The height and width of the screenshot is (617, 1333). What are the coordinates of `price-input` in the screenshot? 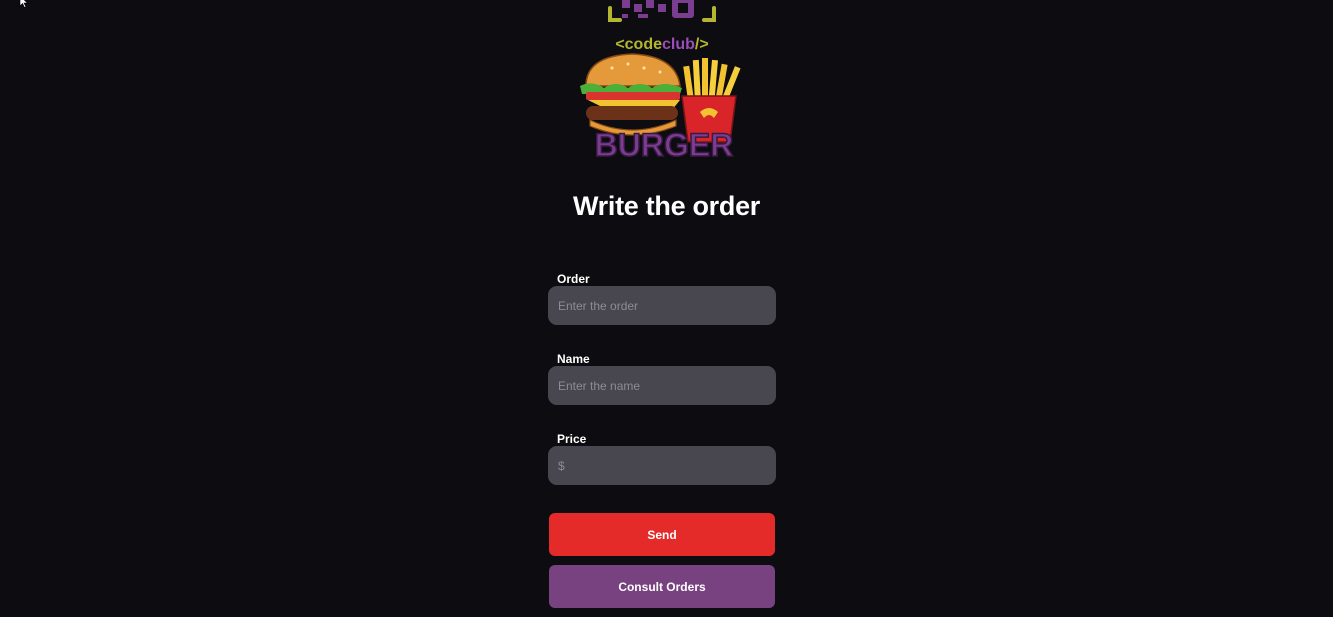 It's located at (662, 465).